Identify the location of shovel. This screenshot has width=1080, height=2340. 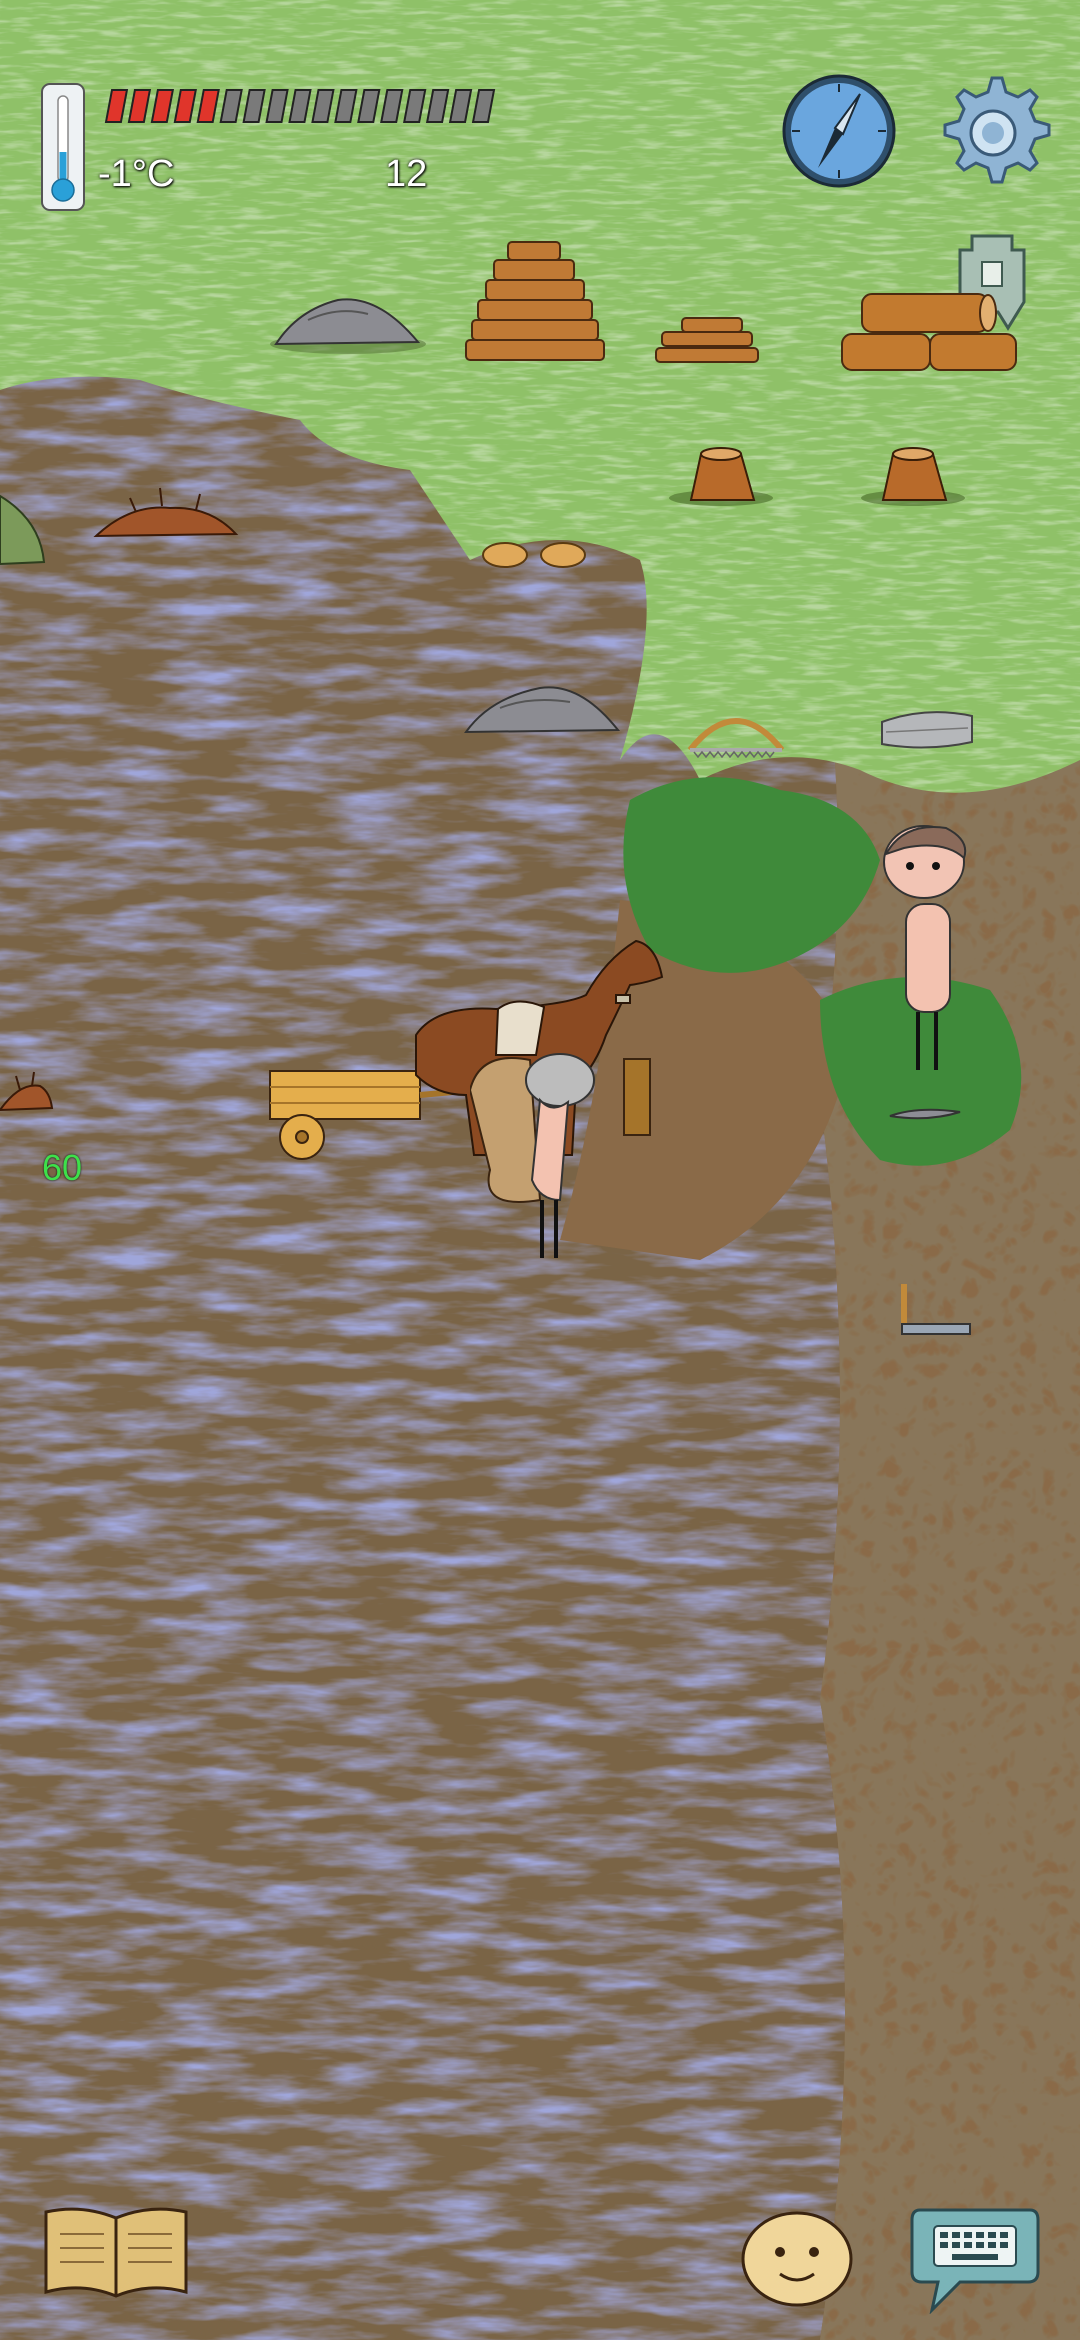
(933, 1310).